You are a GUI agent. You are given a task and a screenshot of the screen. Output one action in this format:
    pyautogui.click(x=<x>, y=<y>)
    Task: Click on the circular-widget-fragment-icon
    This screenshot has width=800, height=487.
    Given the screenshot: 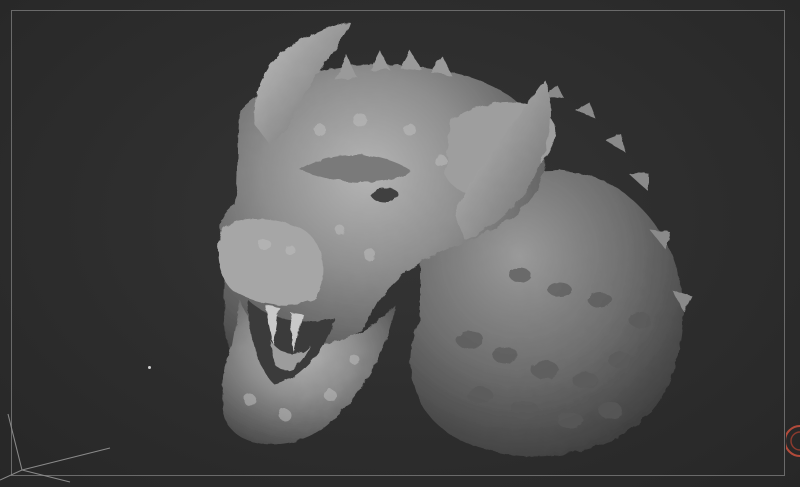 What is the action you would take?
    pyautogui.click(x=793, y=441)
    